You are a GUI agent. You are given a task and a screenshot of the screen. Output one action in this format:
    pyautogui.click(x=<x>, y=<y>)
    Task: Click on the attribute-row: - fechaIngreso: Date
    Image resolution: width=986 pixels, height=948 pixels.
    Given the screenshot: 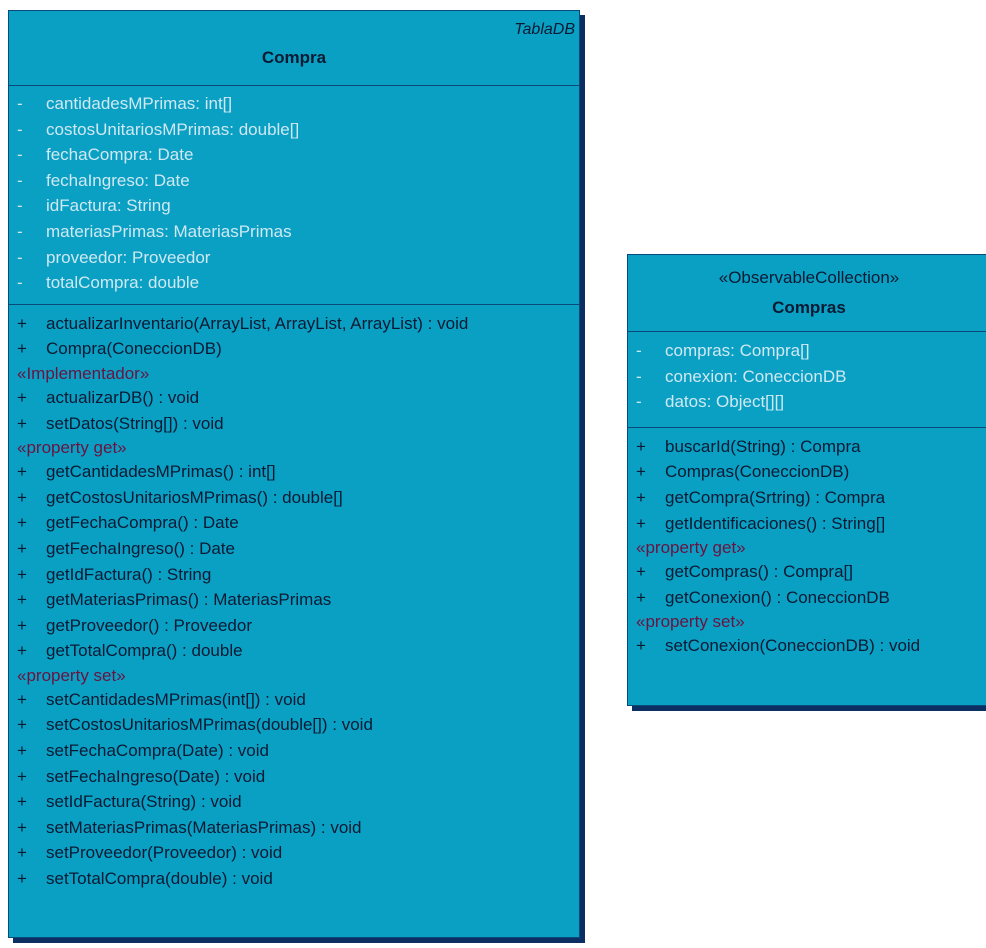 What is the action you would take?
    pyautogui.click(x=294, y=181)
    